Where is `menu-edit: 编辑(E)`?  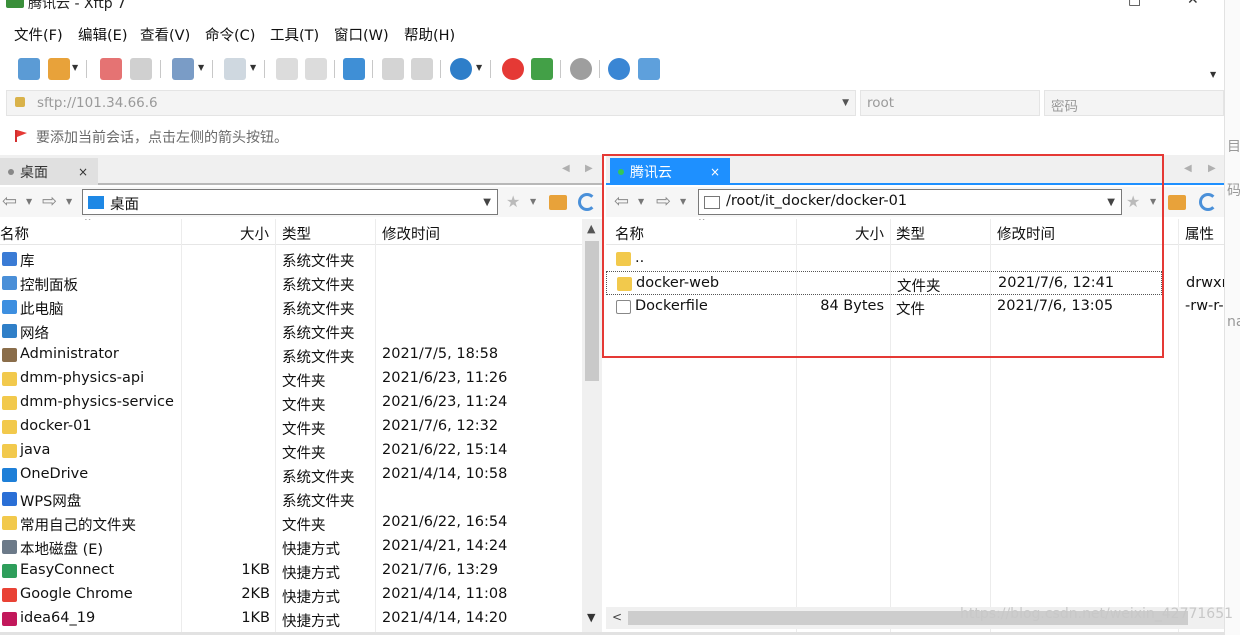
menu-edit: 编辑(E) is located at coordinates (102, 34).